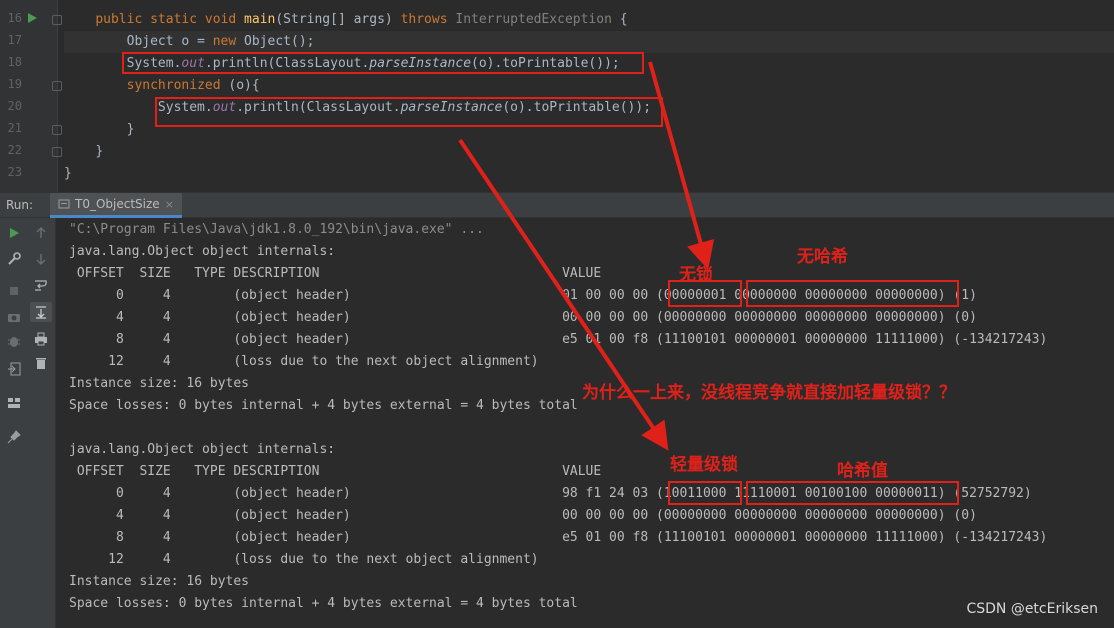 The width and height of the screenshot is (1114, 628). What do you see at coordinates (11, 172) in the screenshot?
I see `line-number: 23` at bounding box center [11, 172].